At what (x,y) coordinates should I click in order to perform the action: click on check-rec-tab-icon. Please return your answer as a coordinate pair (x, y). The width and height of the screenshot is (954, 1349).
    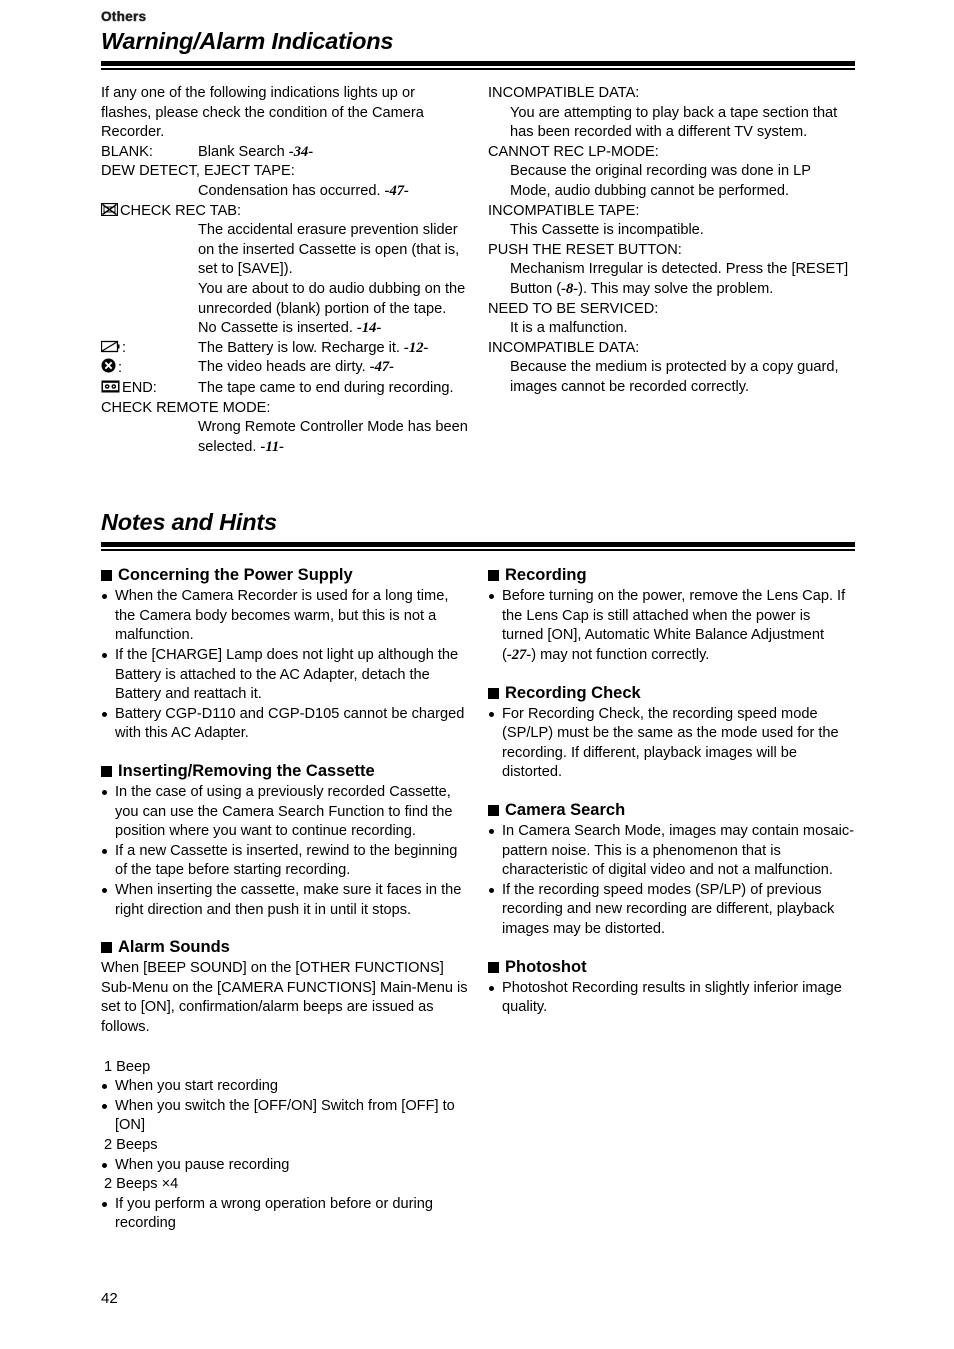
    Looking at the image, I should click on (109, 209).